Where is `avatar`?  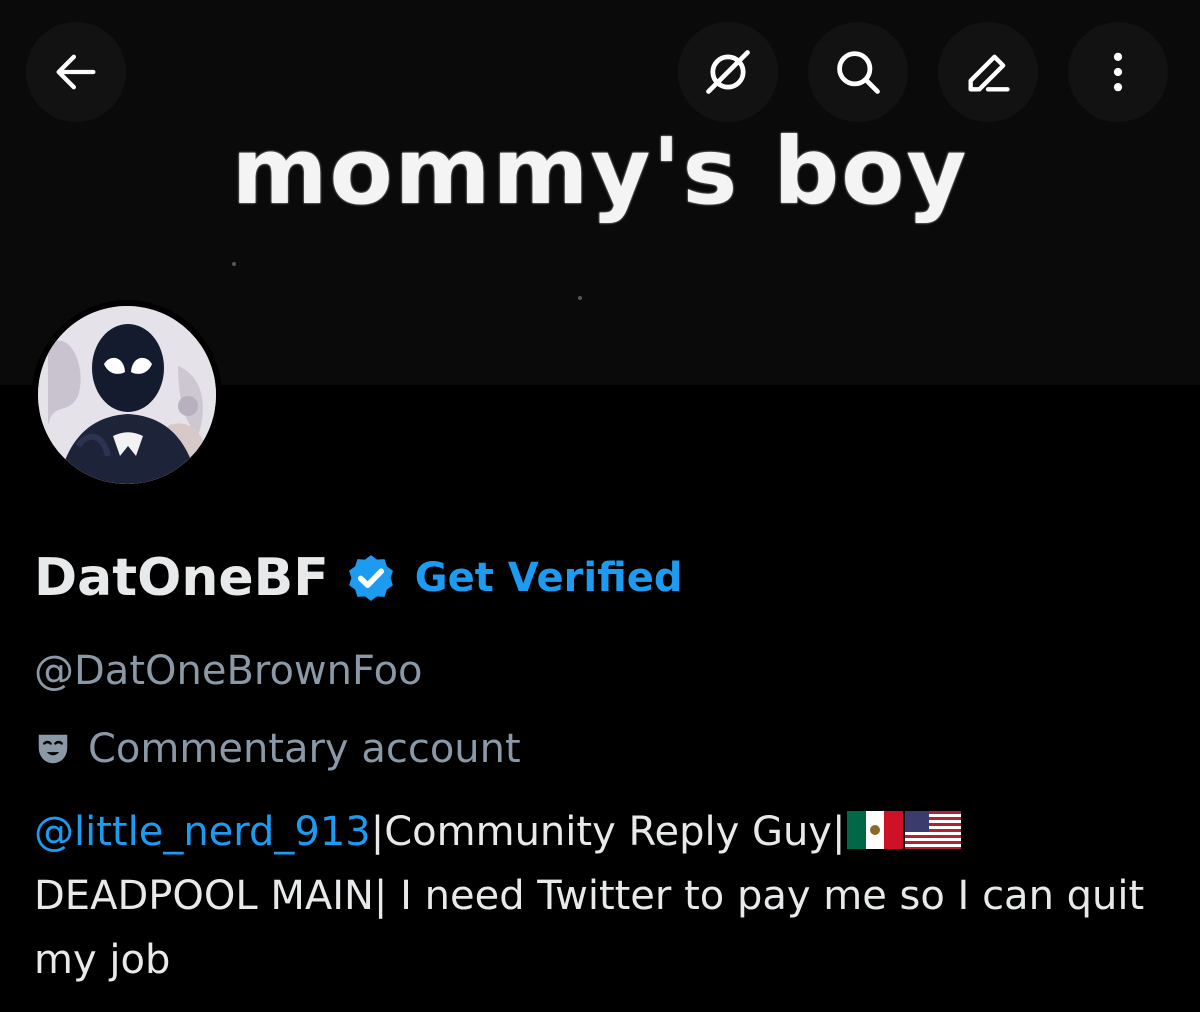 avatar is located at coordinates (127, 395).